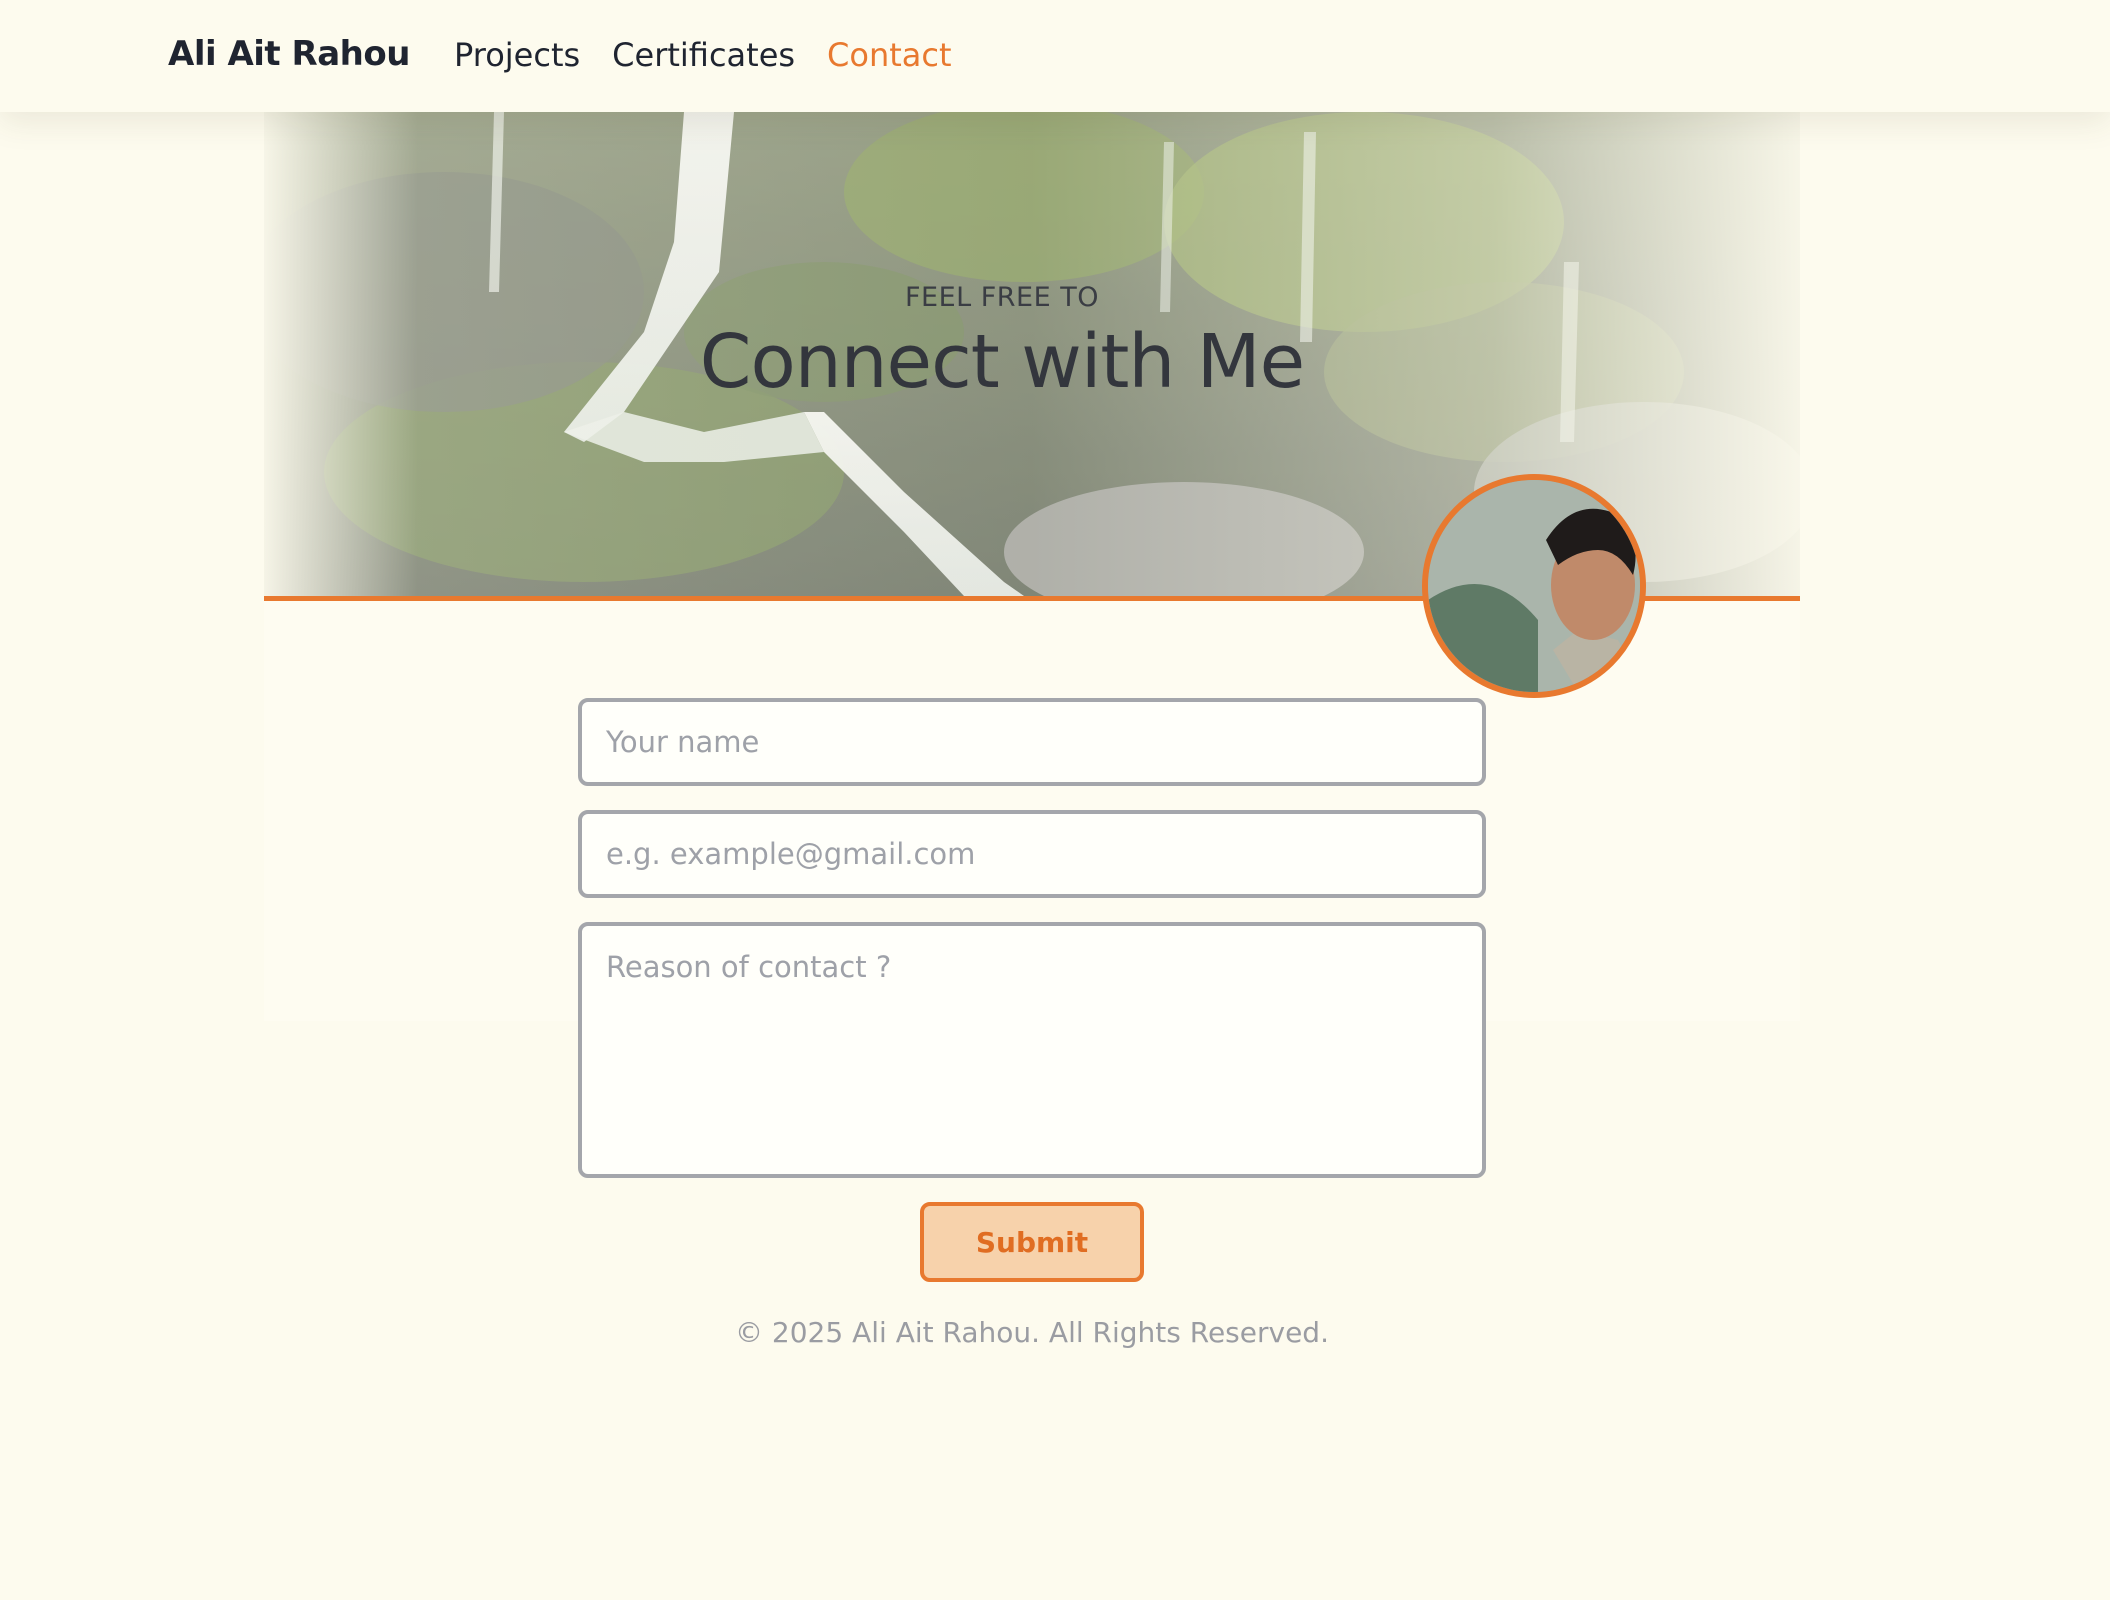 This screenshot has width=2110, height=1600. I want to click on profile-photo, so click(1534, 586).